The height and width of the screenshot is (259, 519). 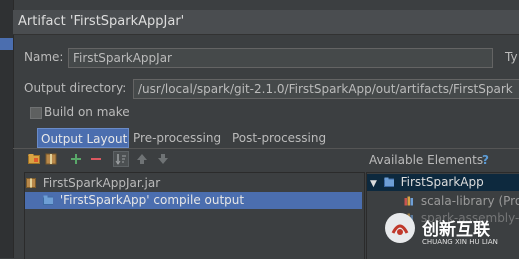 I want to click on available-item-firstsparkapp-label: FirstSparkApp, so click(x=442, y=182).